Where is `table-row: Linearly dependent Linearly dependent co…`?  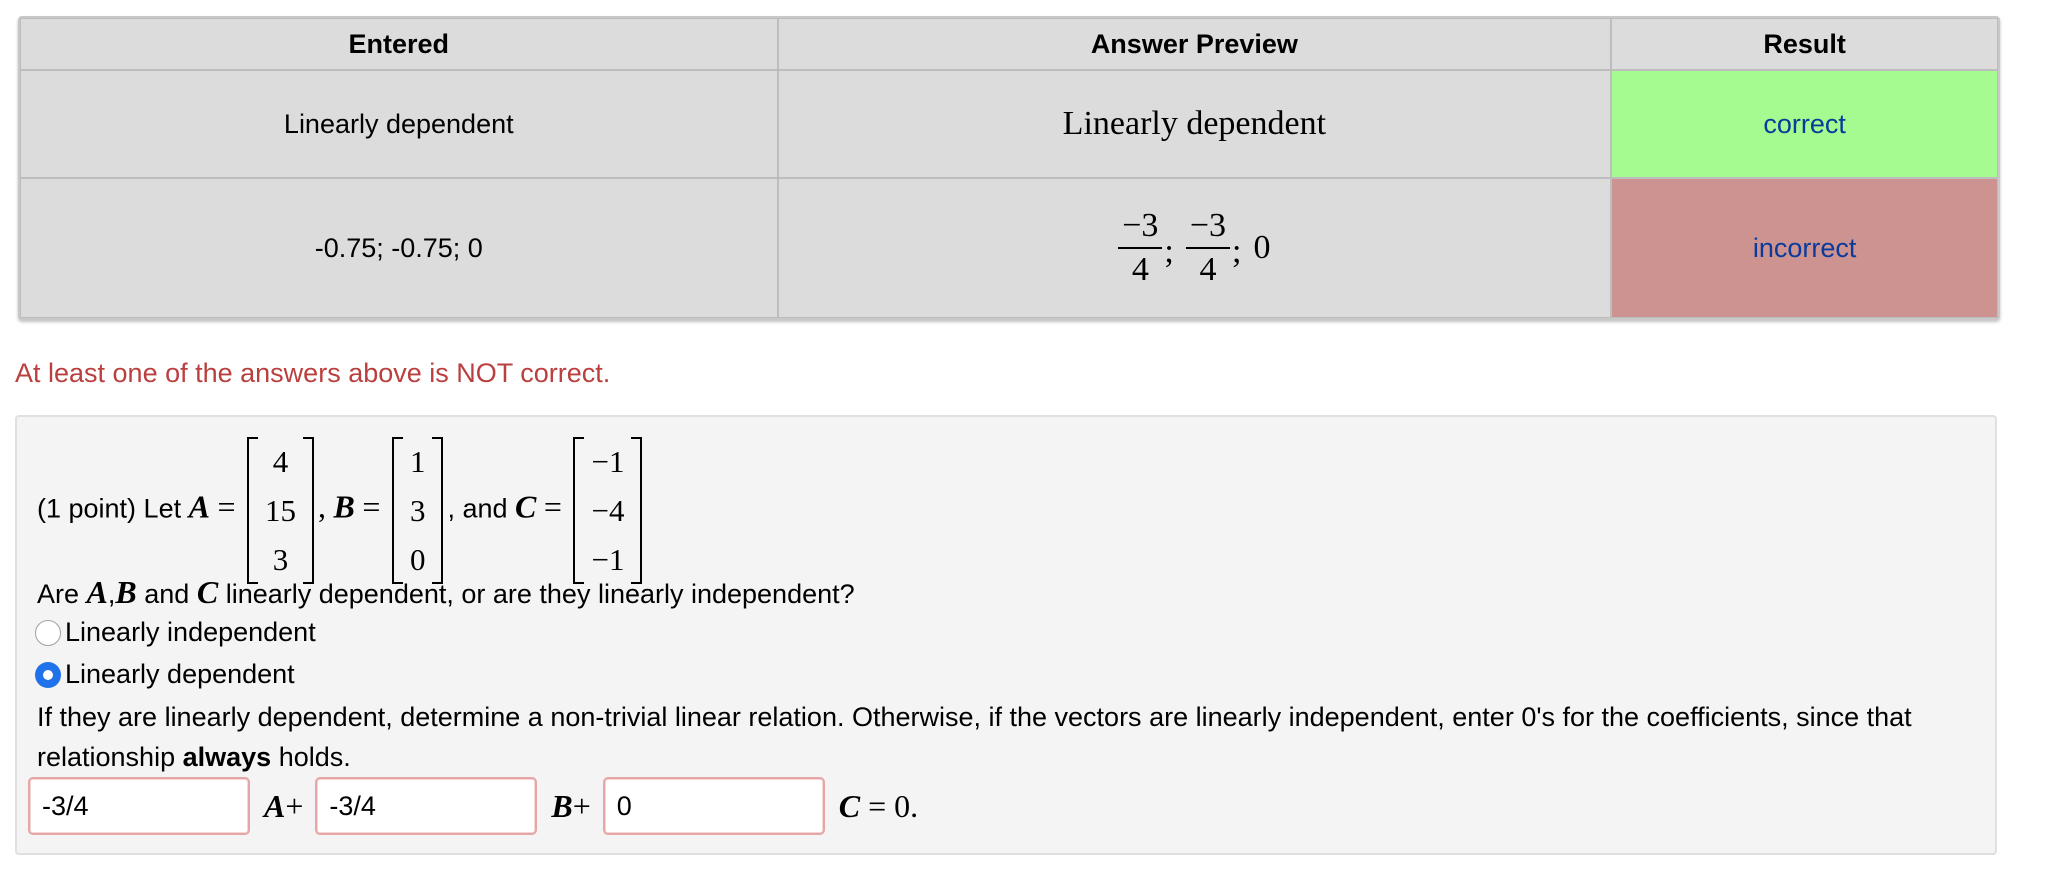
table-row: Linearly dependent Linearly dependent co… is located at coordinates (1009, 124).